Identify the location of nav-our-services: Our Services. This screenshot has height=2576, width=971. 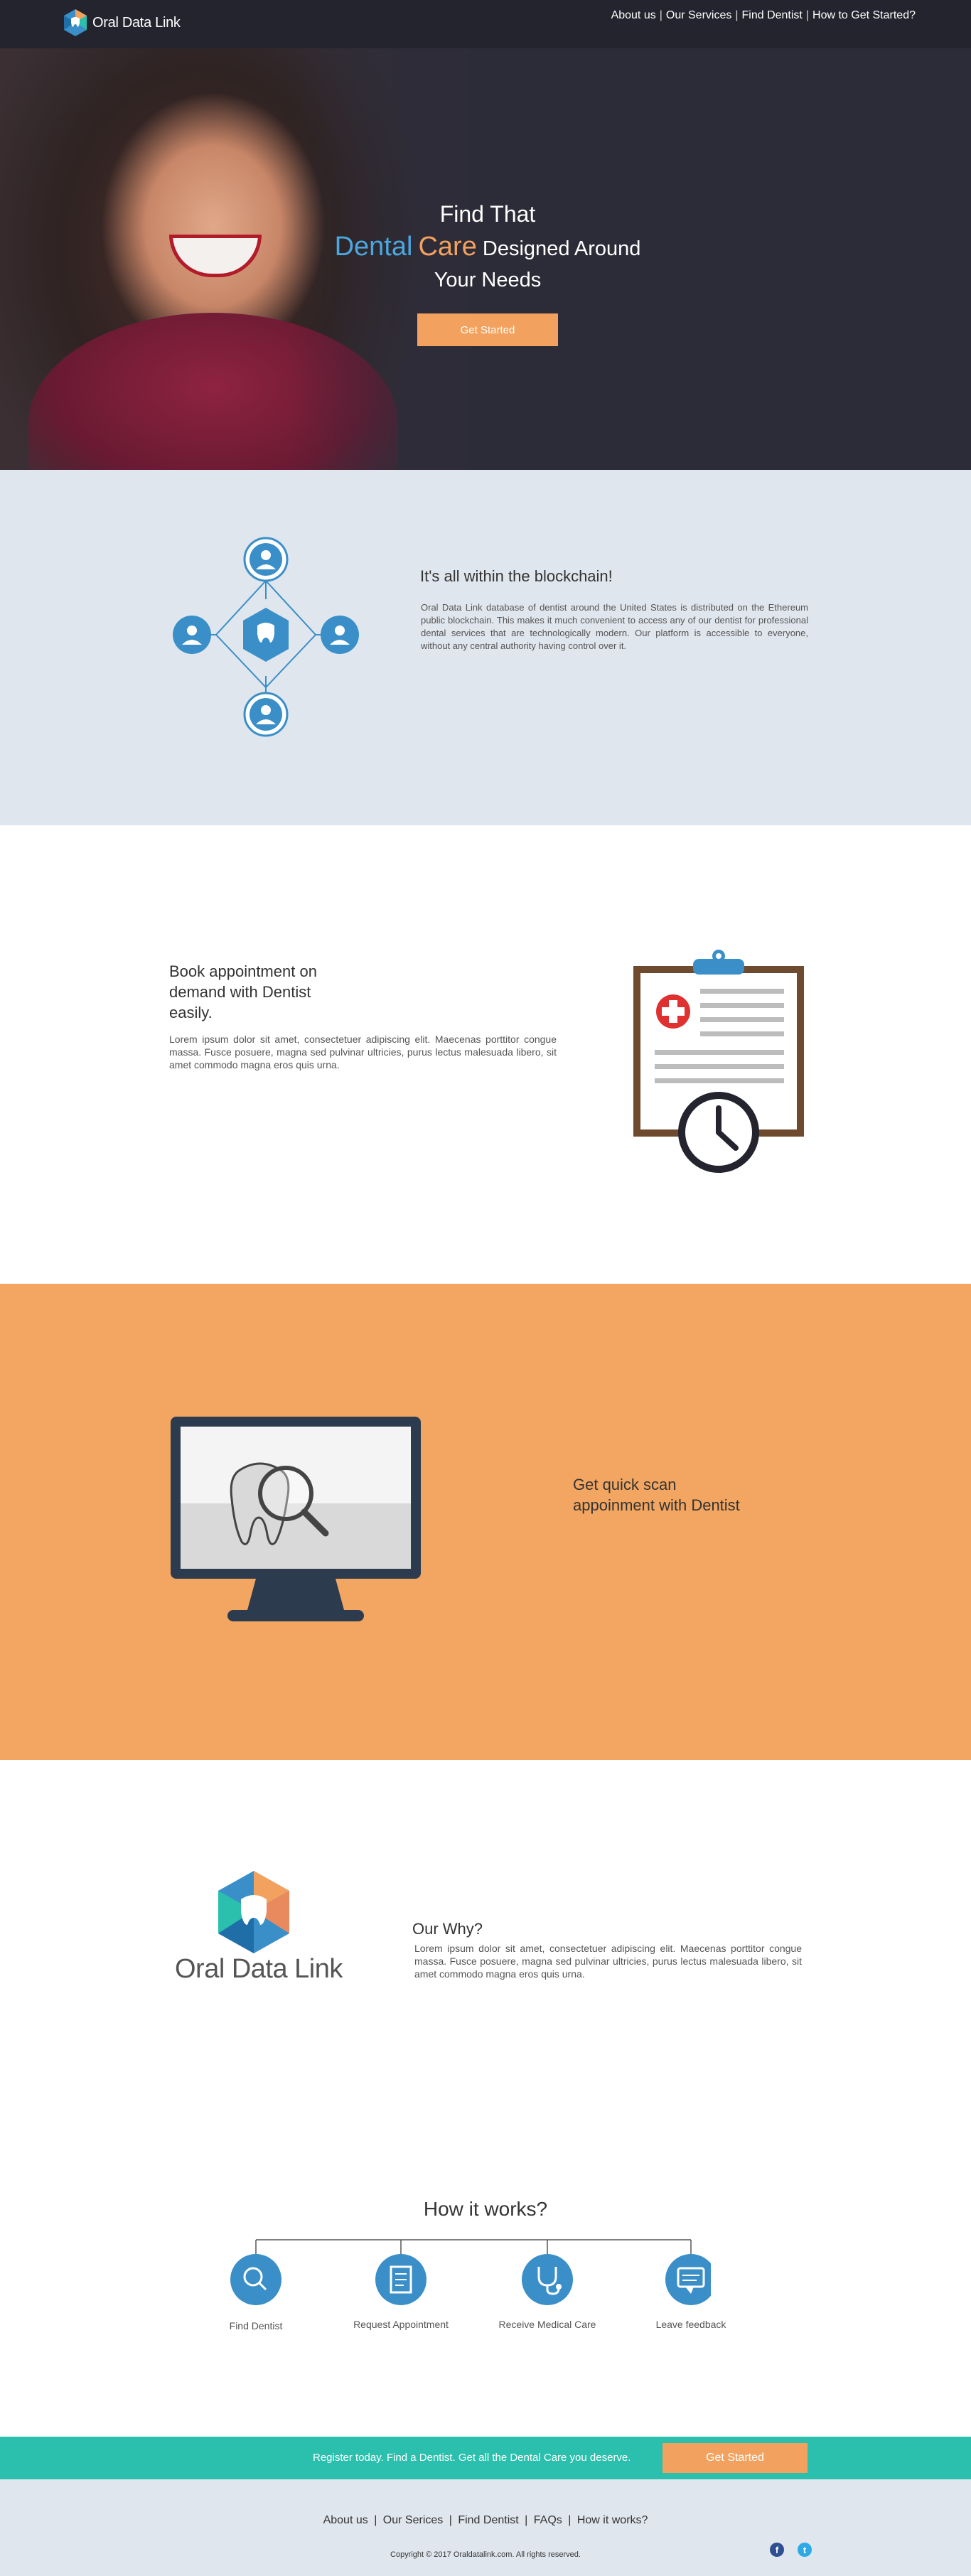
(698, 15).